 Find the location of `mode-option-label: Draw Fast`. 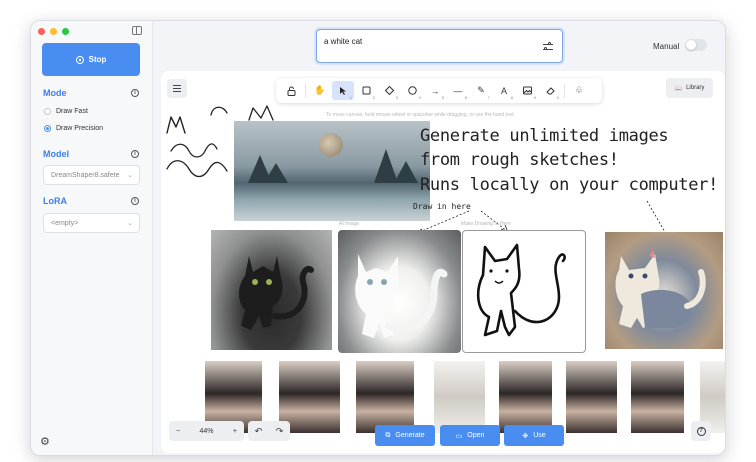

mode-option-label: Draw Fast is located at coordinates (72, 111).